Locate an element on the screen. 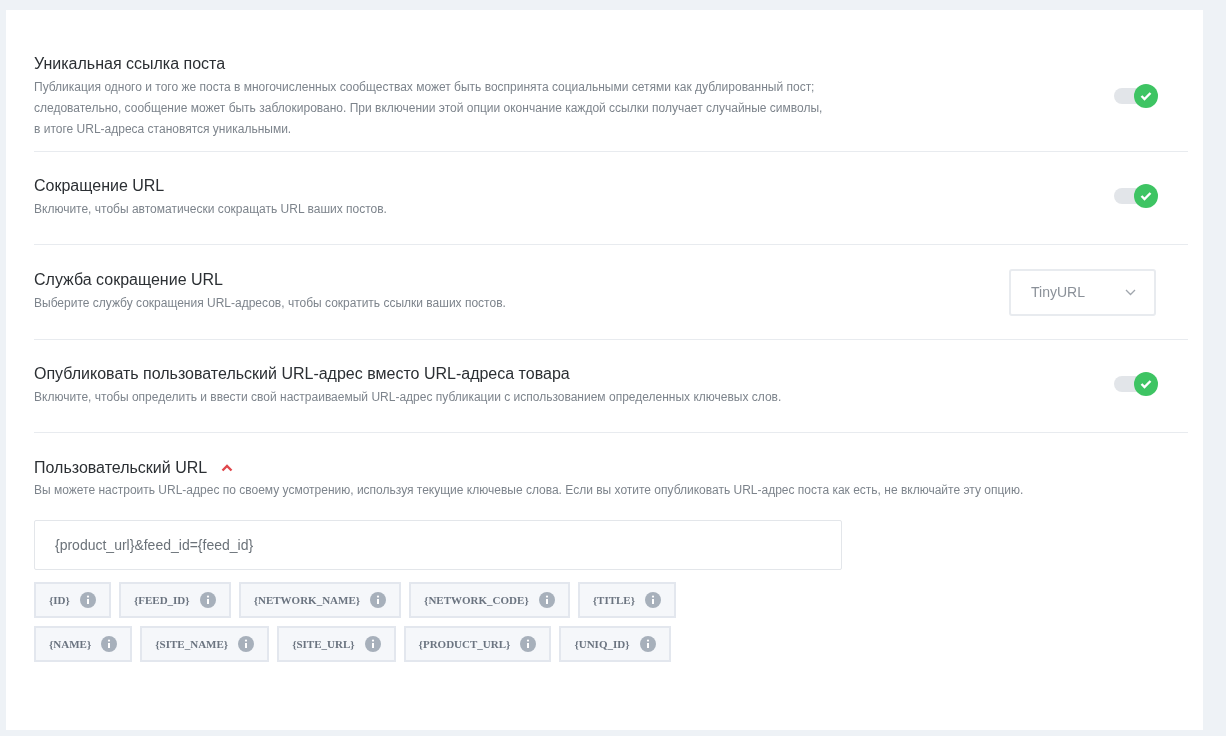 Image resolution: width=1226 pixels, height=736 pixels. section-description: Вы можете настроить URL-адрес по своему усмотрению, используя текущие ключевые слова. Если вы хотите опубликовать URL-адрес поста как есть, не включайте эту опцию. is located at coordinates (529, 490).